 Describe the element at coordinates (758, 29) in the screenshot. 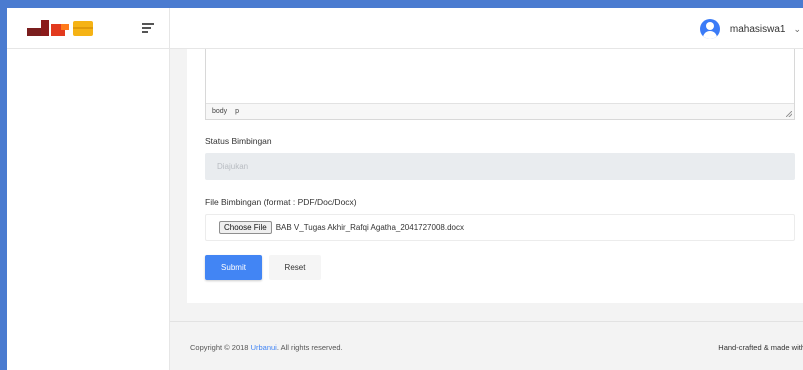

I see `username-label: mahasiswa1` at that location.